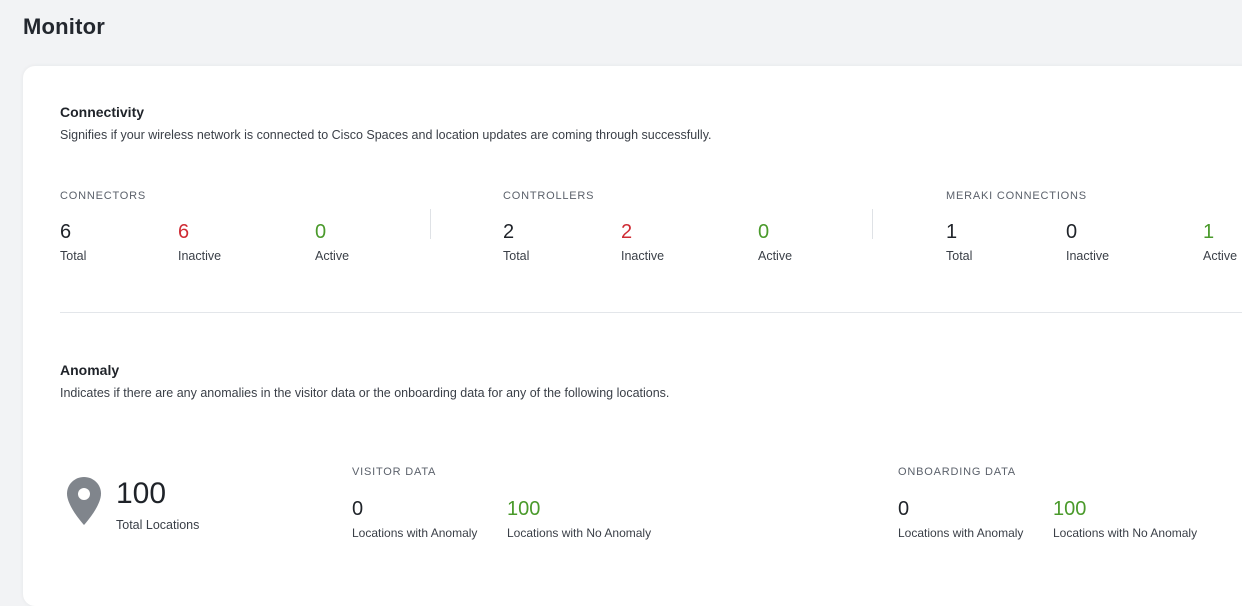 The image size is (1242, 606). I want to click on meraki-inactive-metric: 0 Inactive, so click(1087, 242).